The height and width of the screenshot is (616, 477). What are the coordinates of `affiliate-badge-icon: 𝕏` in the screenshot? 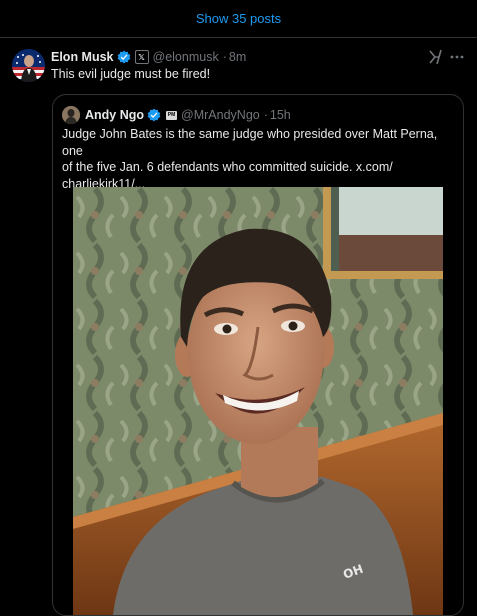 It's located at (141, 57).